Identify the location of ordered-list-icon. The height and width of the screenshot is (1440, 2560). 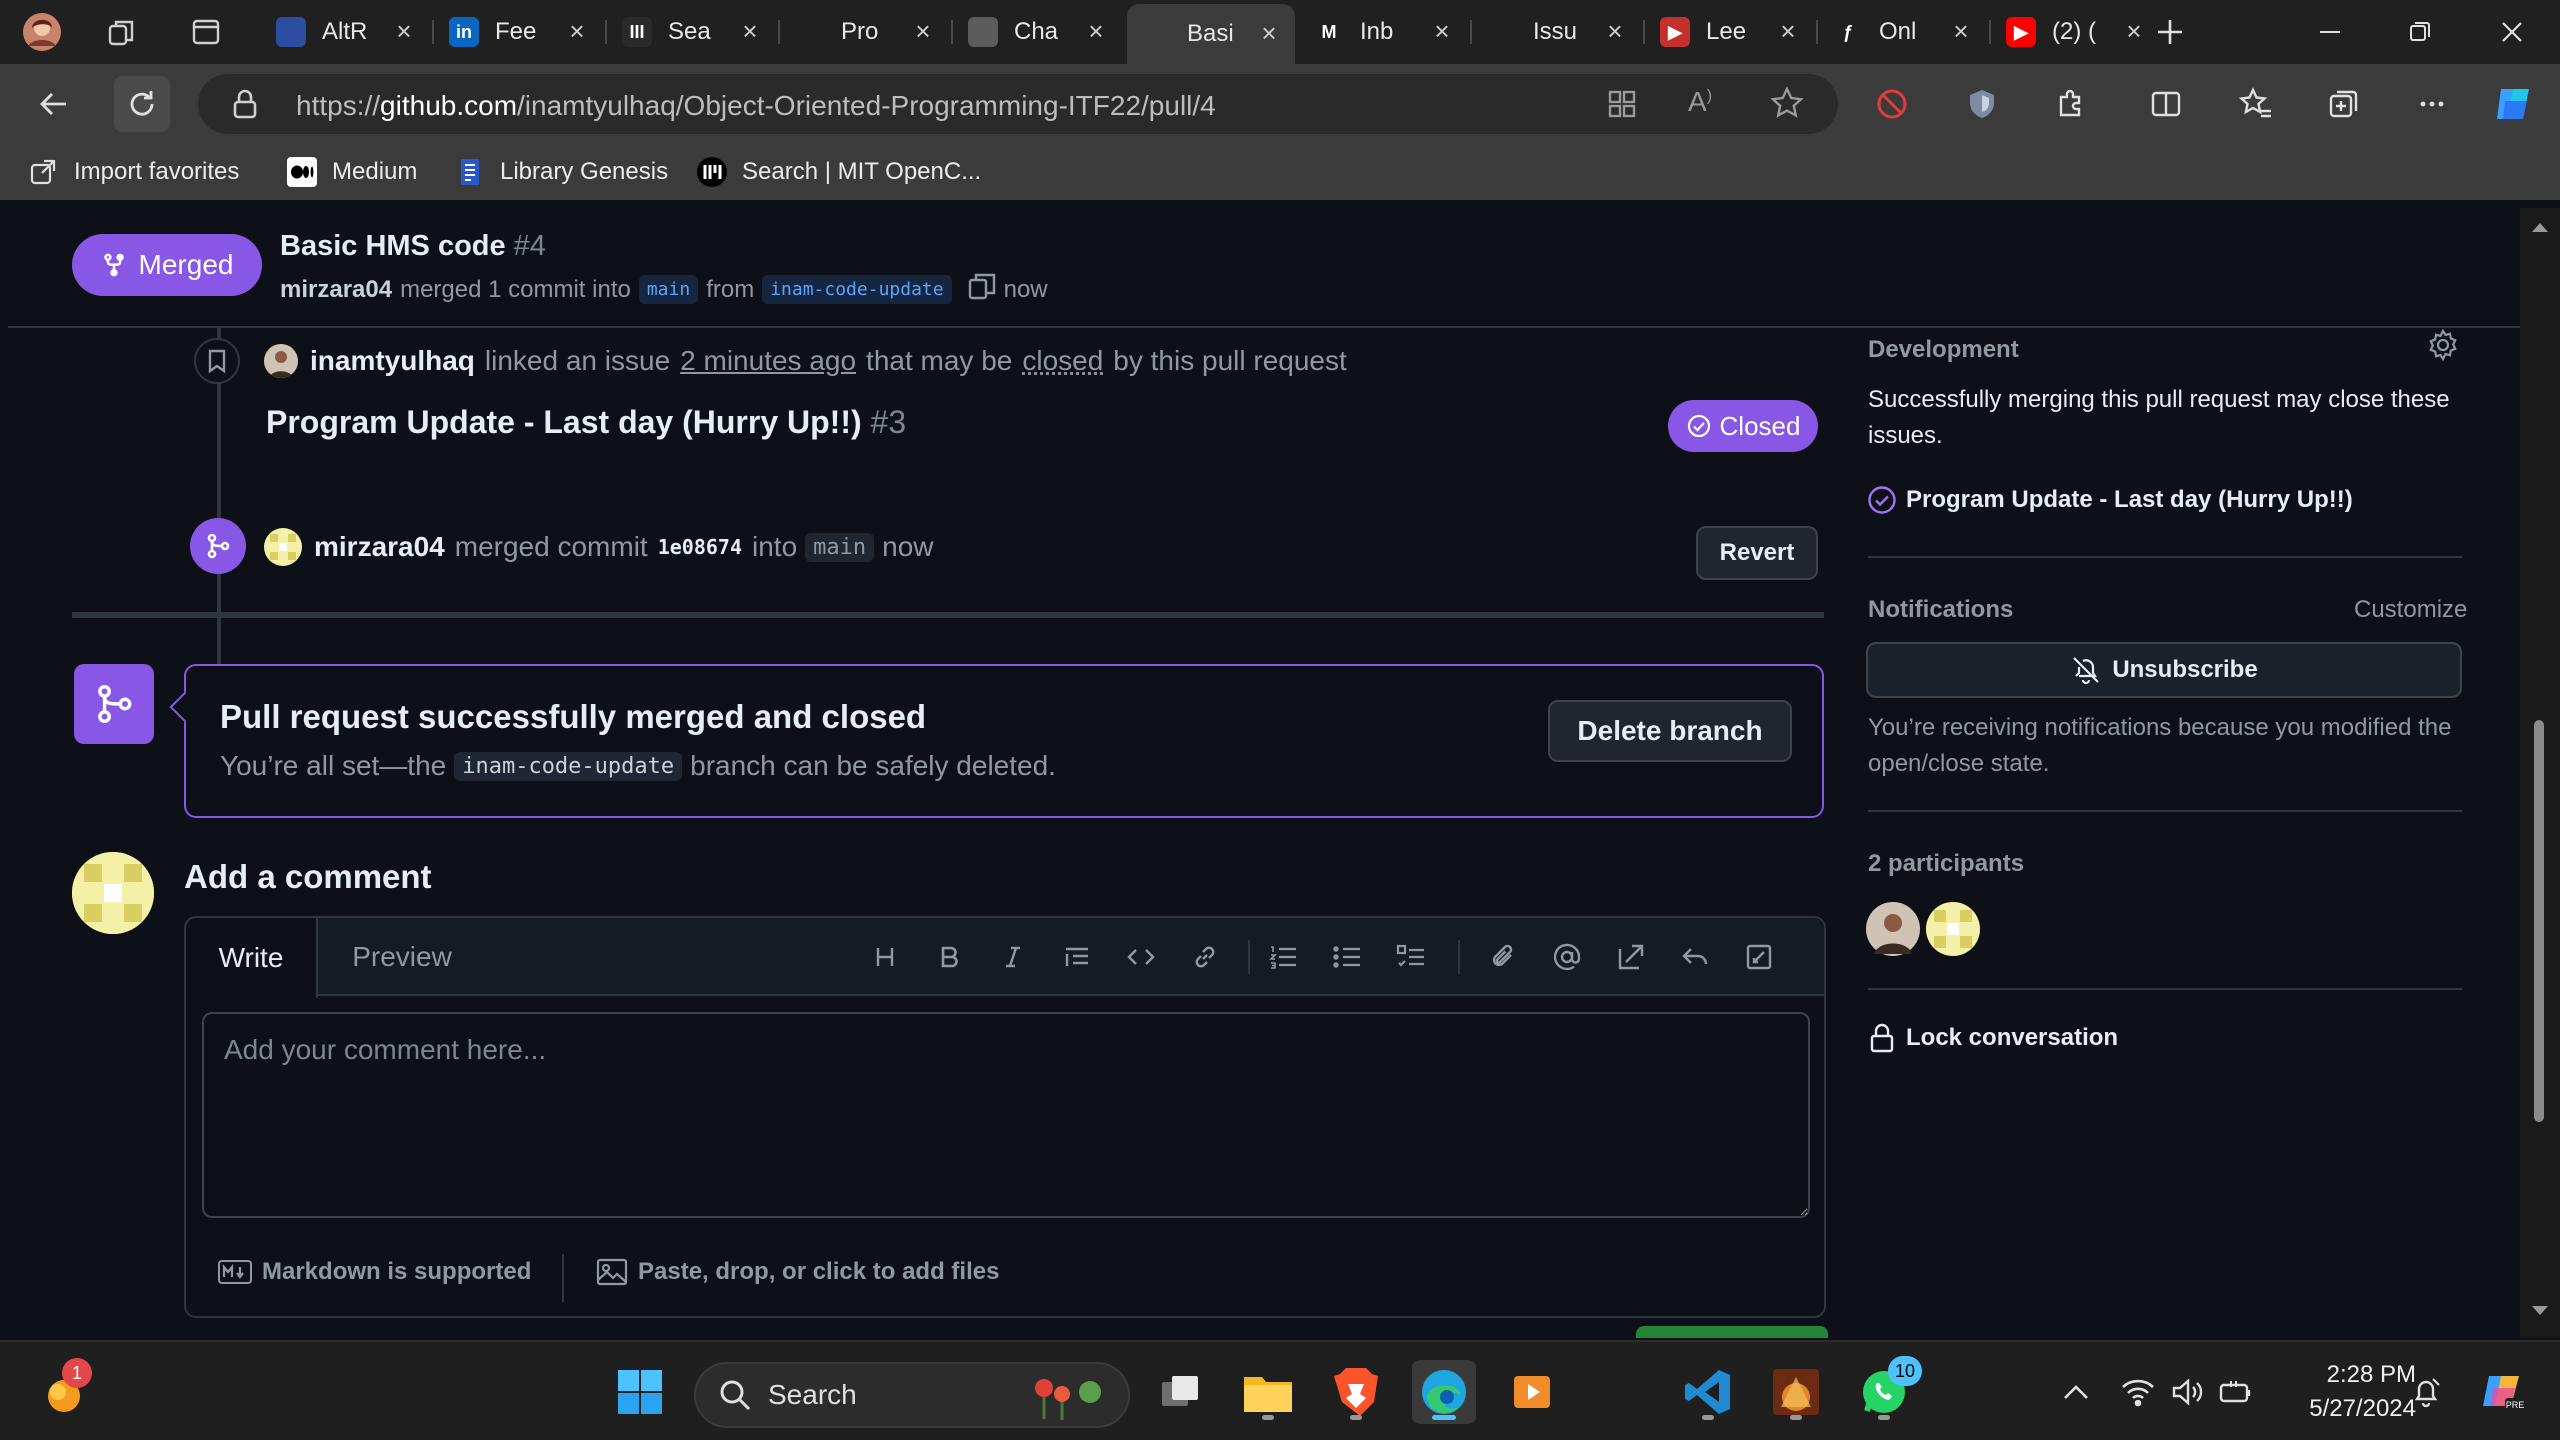
(1283, 957).